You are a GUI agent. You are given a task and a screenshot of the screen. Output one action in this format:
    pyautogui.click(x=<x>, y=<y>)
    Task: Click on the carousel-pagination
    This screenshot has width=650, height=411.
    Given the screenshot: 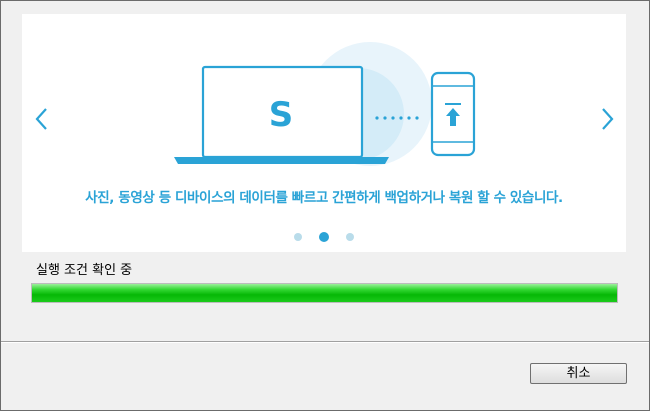 What is the action you would take?
    pyautogui.click(x=324, y=237)
    